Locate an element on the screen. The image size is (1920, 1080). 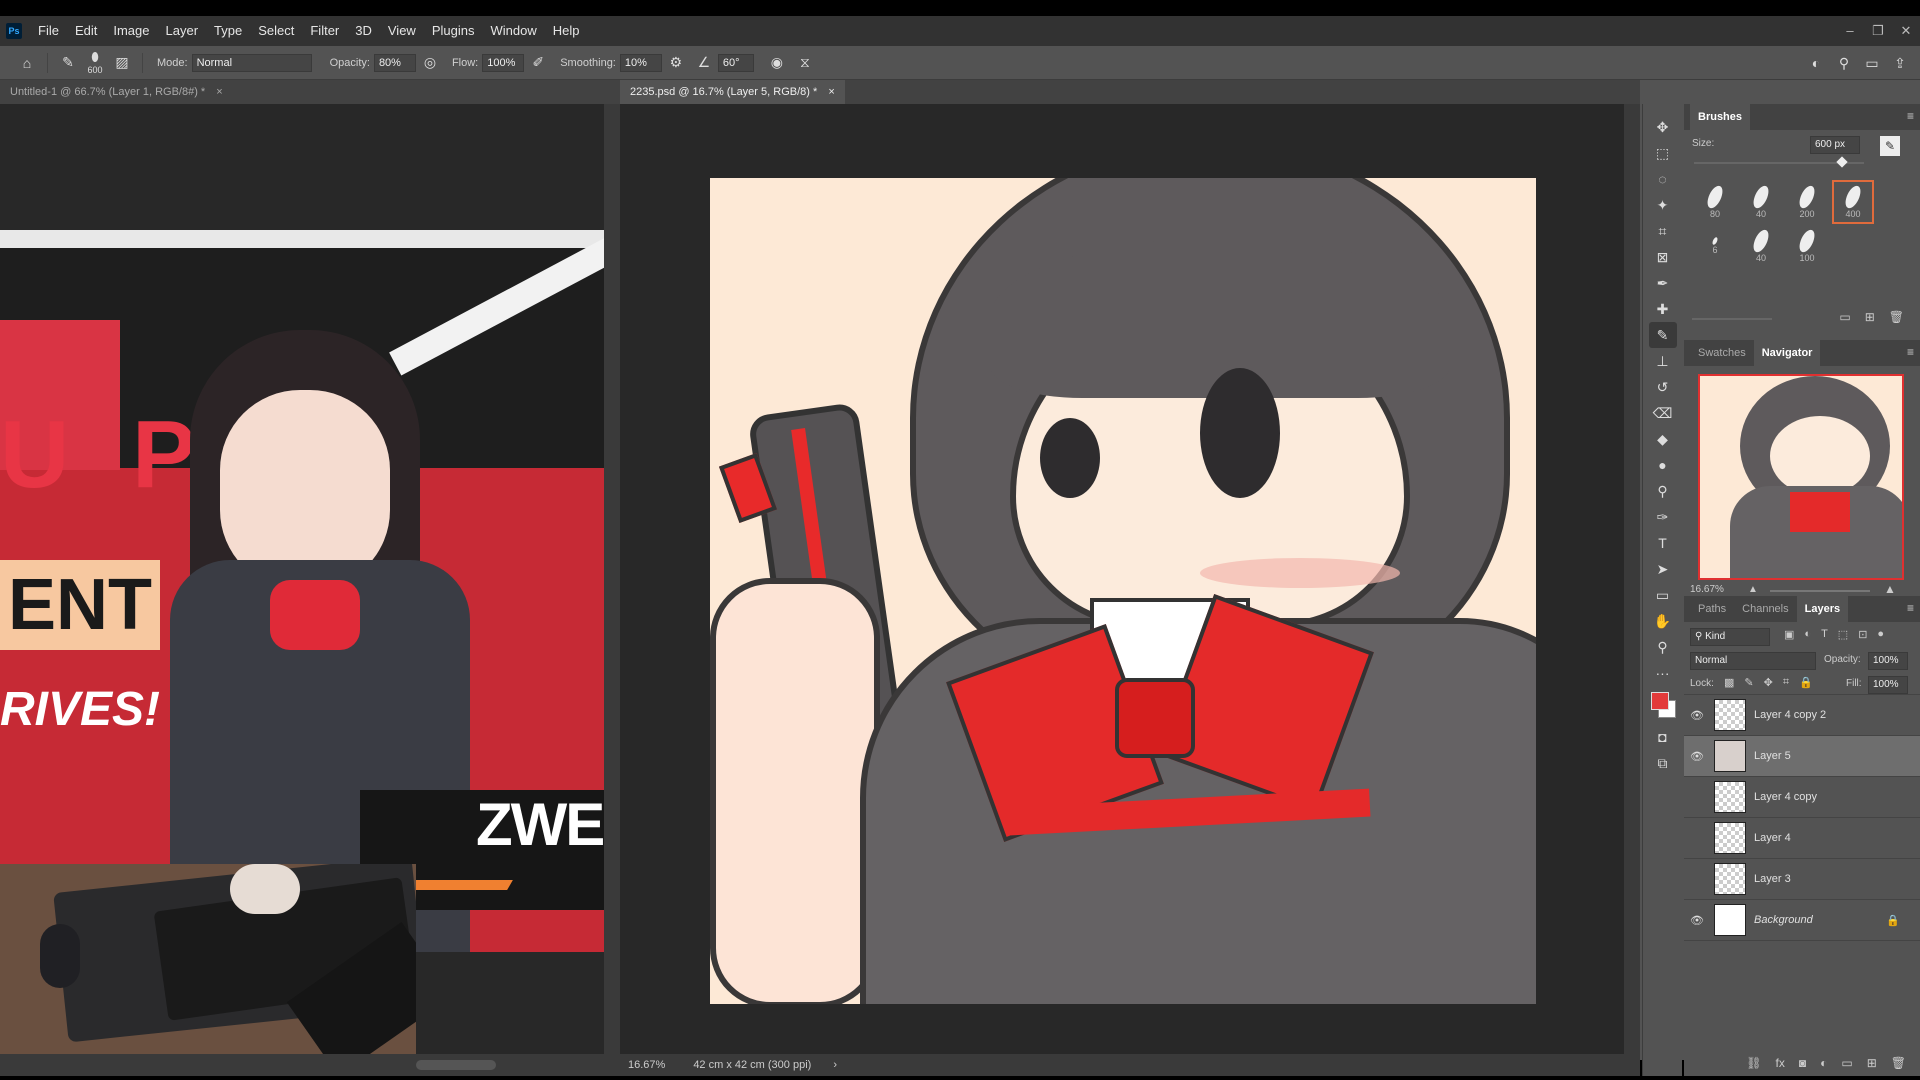
add-mask-icon: ◙ is located at coordinates (1802, 1063).